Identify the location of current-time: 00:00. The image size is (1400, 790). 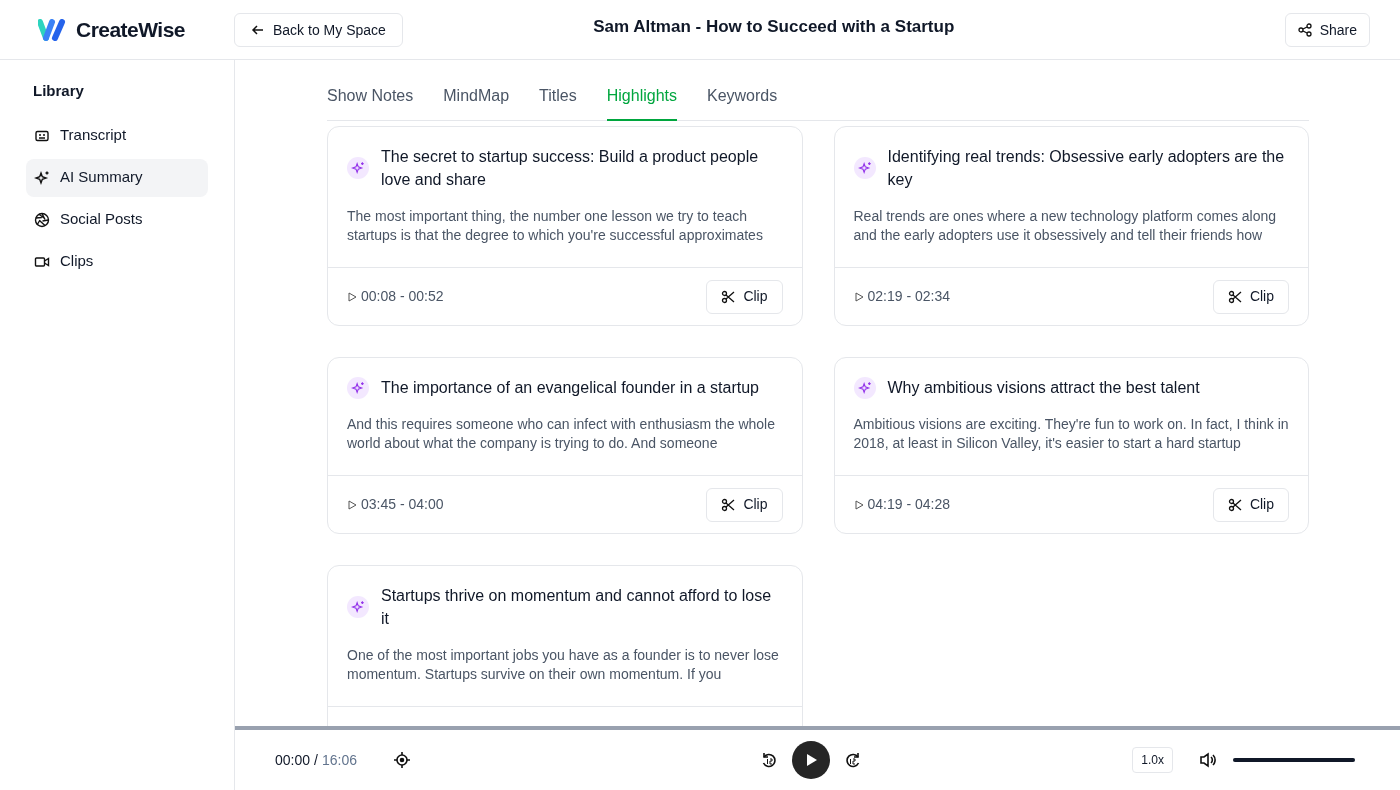
(293, 760).